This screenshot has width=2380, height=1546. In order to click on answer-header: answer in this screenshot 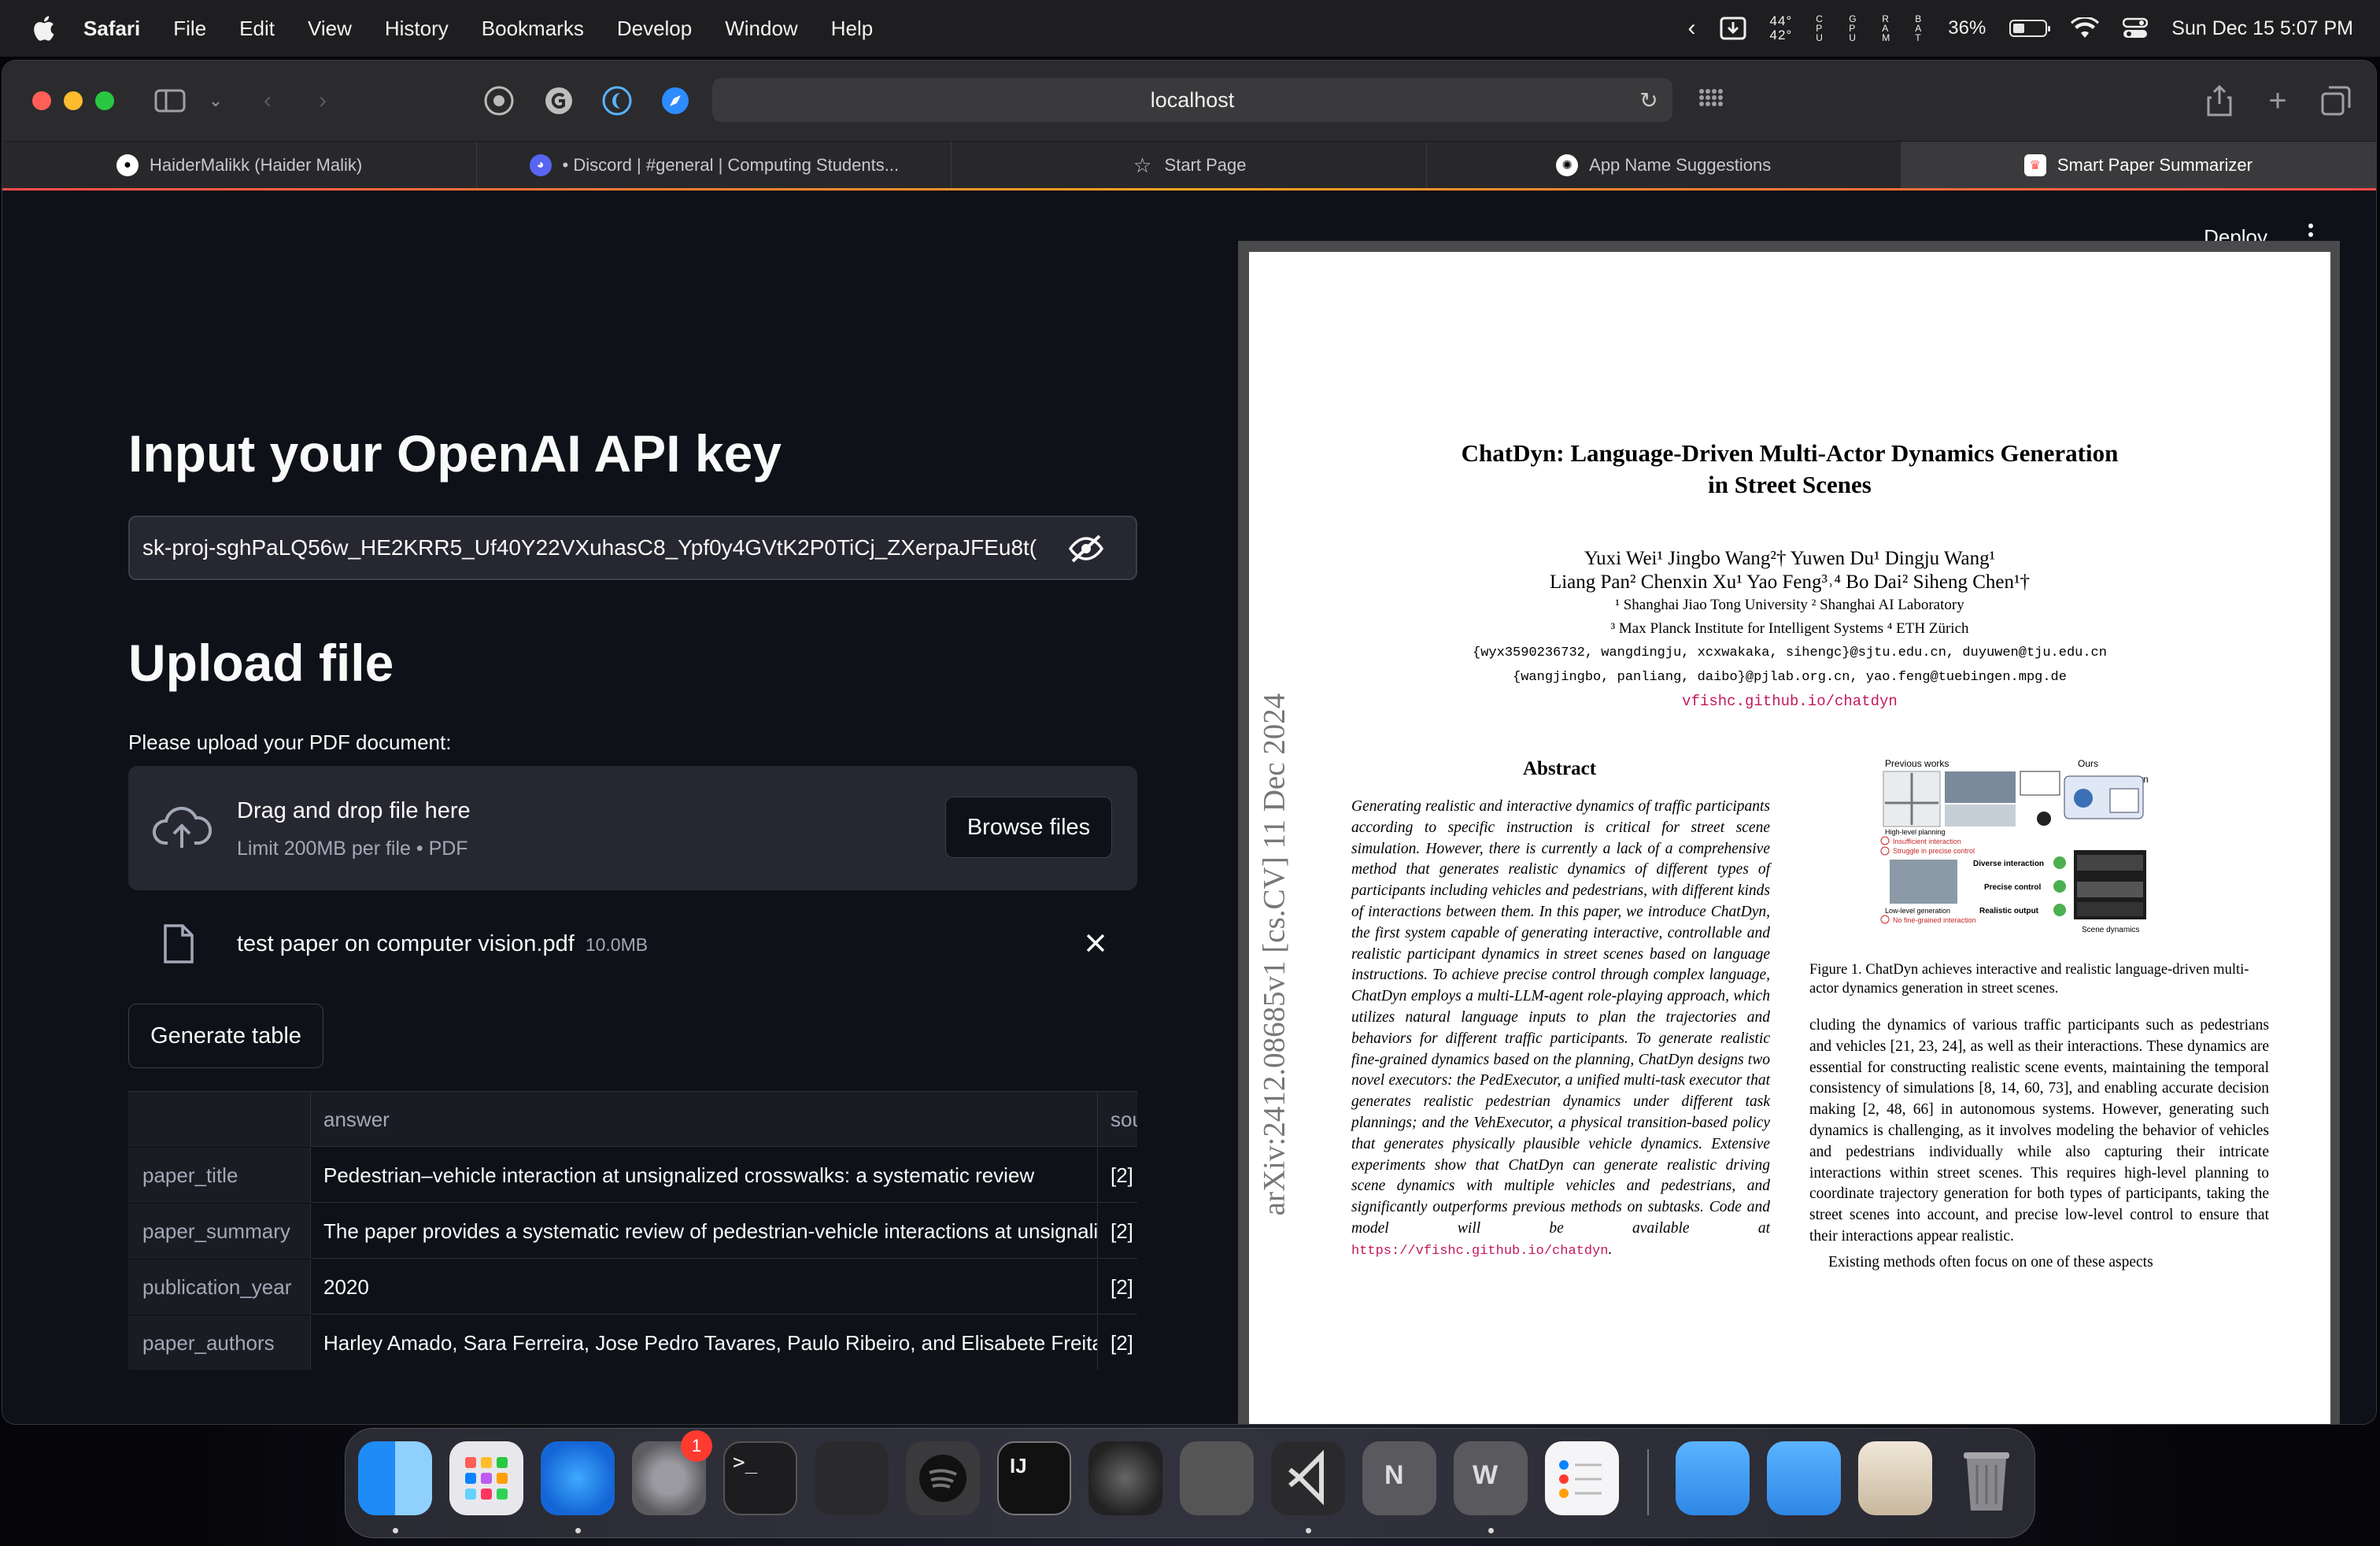, I will do `click(704, 1119)`.